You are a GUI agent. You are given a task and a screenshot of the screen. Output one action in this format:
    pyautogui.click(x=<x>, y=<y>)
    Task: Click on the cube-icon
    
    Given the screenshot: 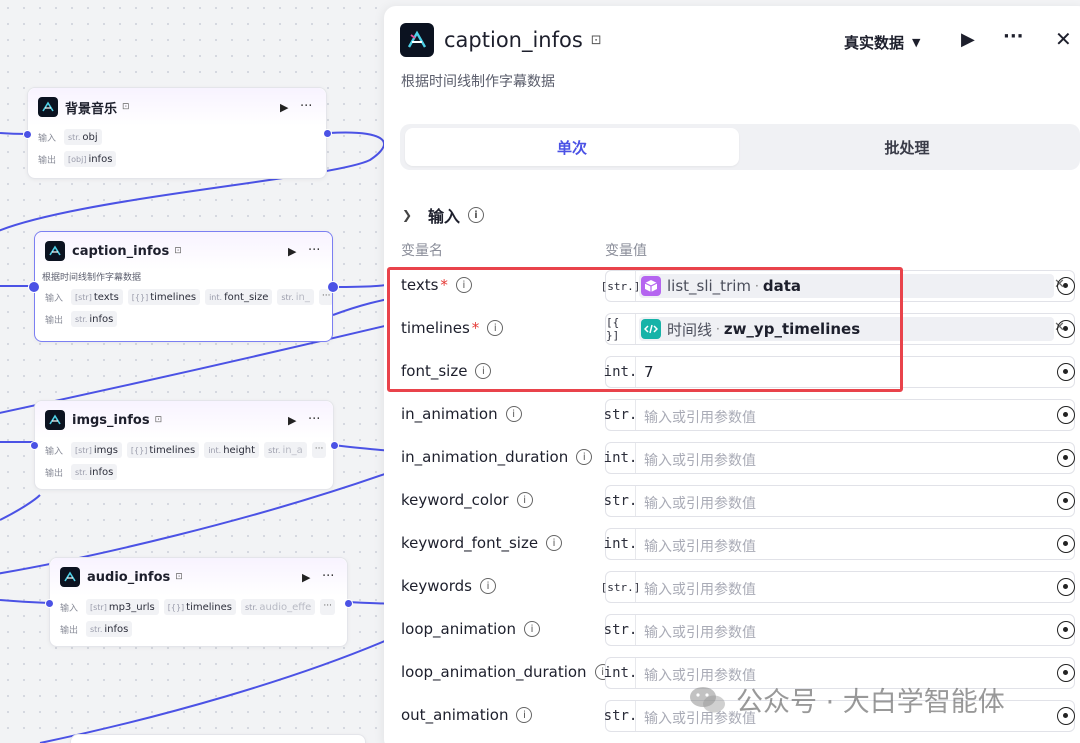 What is the action you would take?
    pyautogui.click(x=651, y=286)
    